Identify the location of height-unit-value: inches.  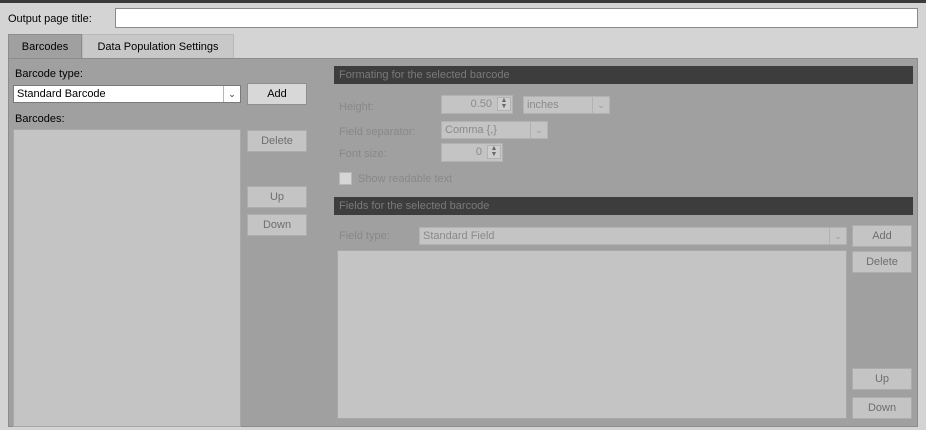
(543, 105).